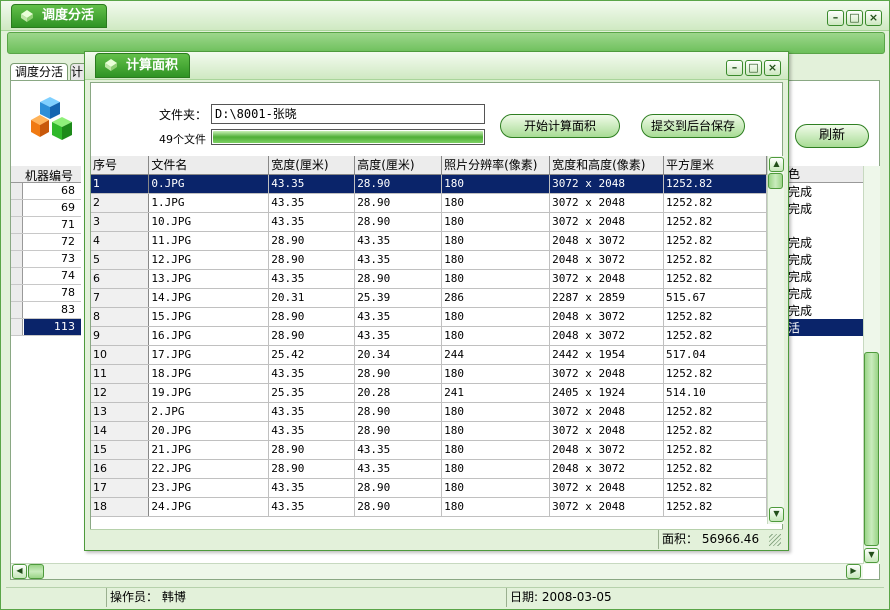  Describe the element at coordinates (607, 165) in the screenshot. I see `column-header: 宽度和高度(像素)` at that location.